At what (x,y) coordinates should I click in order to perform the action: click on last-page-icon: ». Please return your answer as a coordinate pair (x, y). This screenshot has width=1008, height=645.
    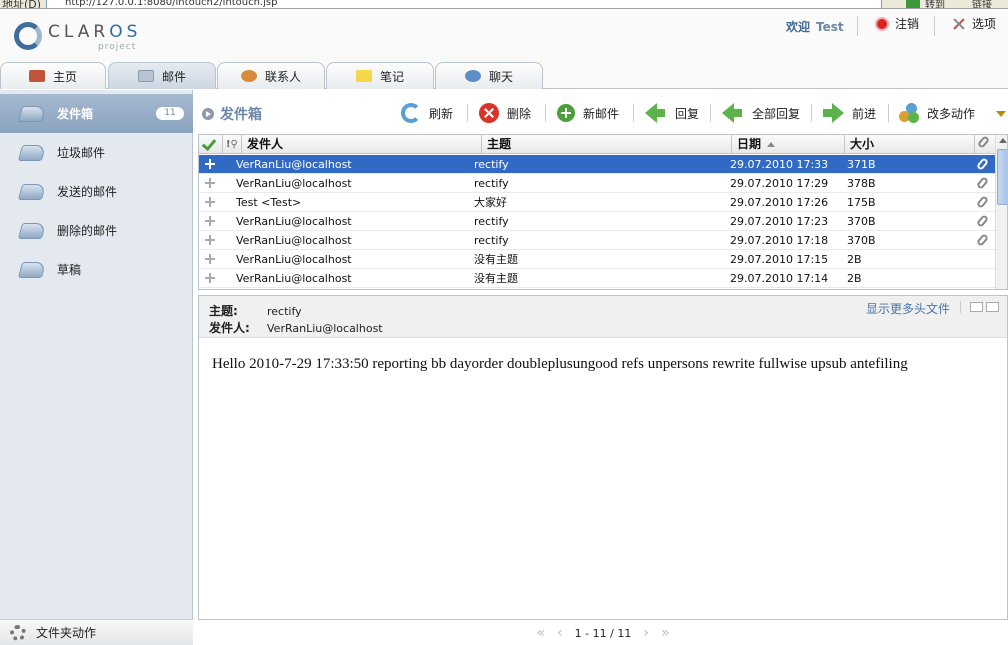
    Looking at the image, I should click on (665, 633).